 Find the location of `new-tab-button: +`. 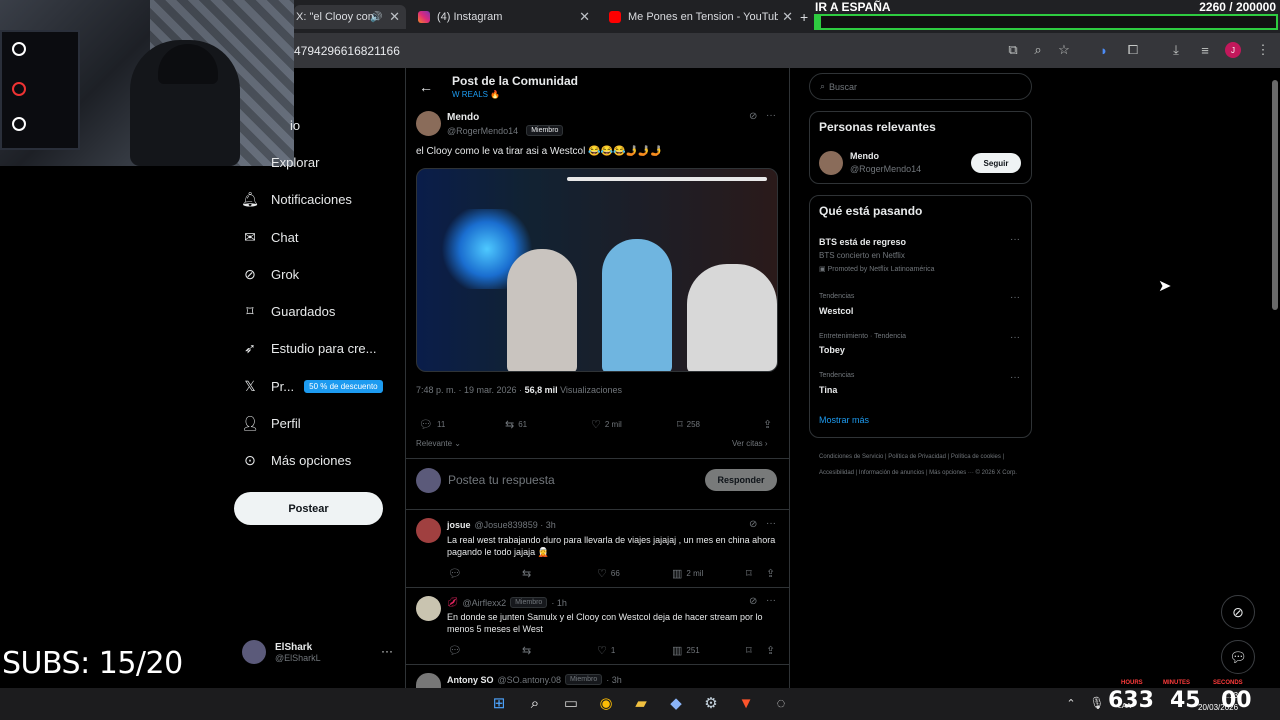

new-tab-button: + is located at coordinates (806, 17).